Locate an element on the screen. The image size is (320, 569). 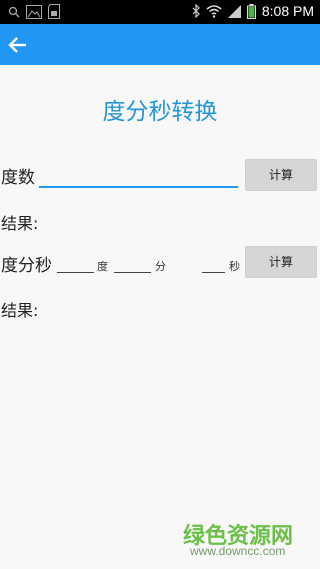
calculate-button-1: 计算 is located at coordinates (281, 175).